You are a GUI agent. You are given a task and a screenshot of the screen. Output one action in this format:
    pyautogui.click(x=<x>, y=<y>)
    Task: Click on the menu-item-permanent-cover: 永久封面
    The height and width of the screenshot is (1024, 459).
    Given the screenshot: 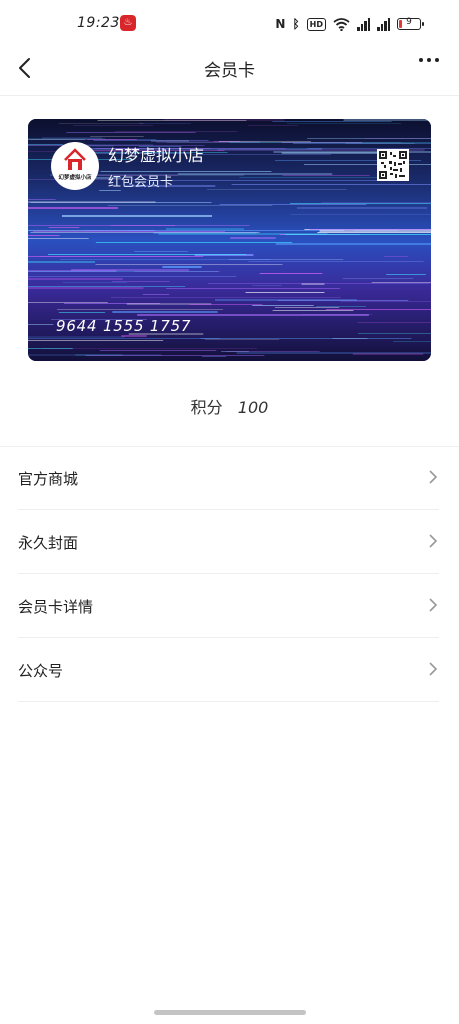 What is the action you would take?
    pyautogui.click(x=228, y=542)
    